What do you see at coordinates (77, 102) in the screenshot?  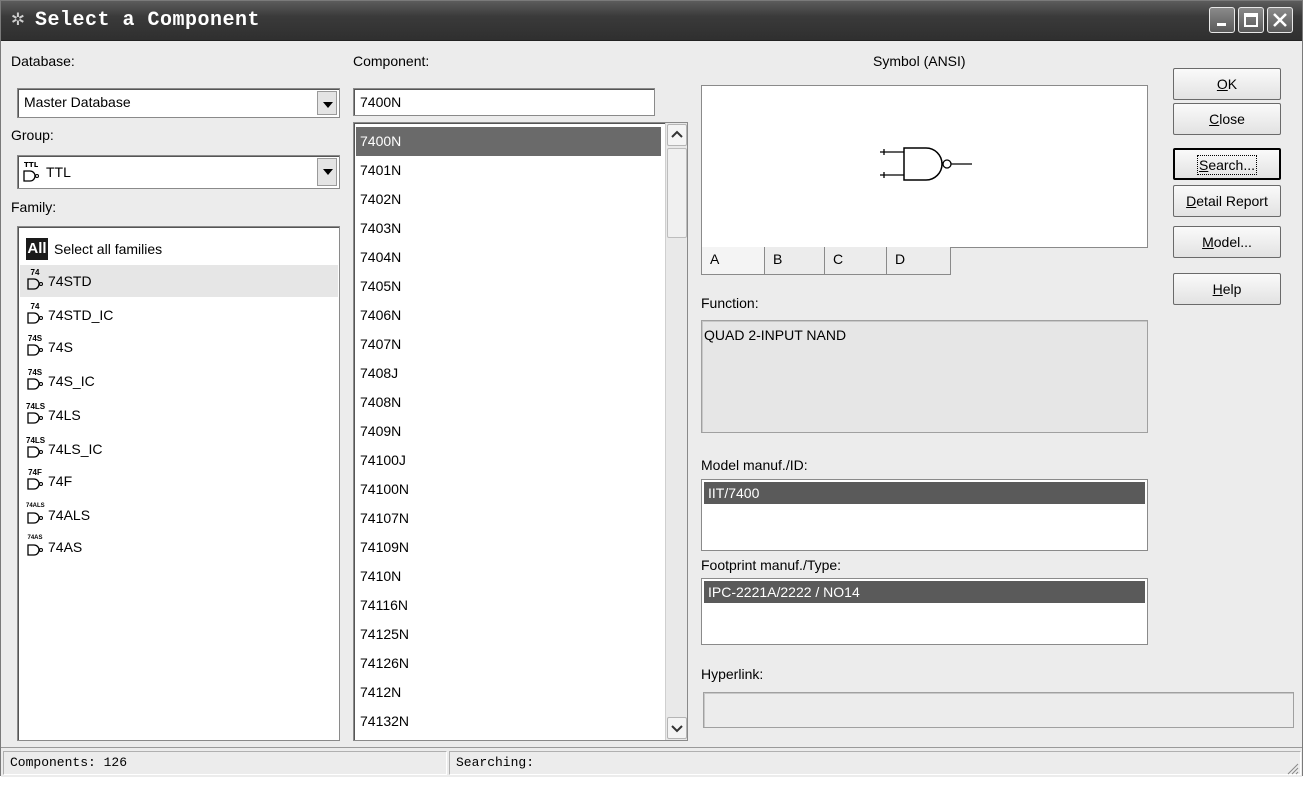 I see `database-value: Master Database` at bounding box center [77, 102].